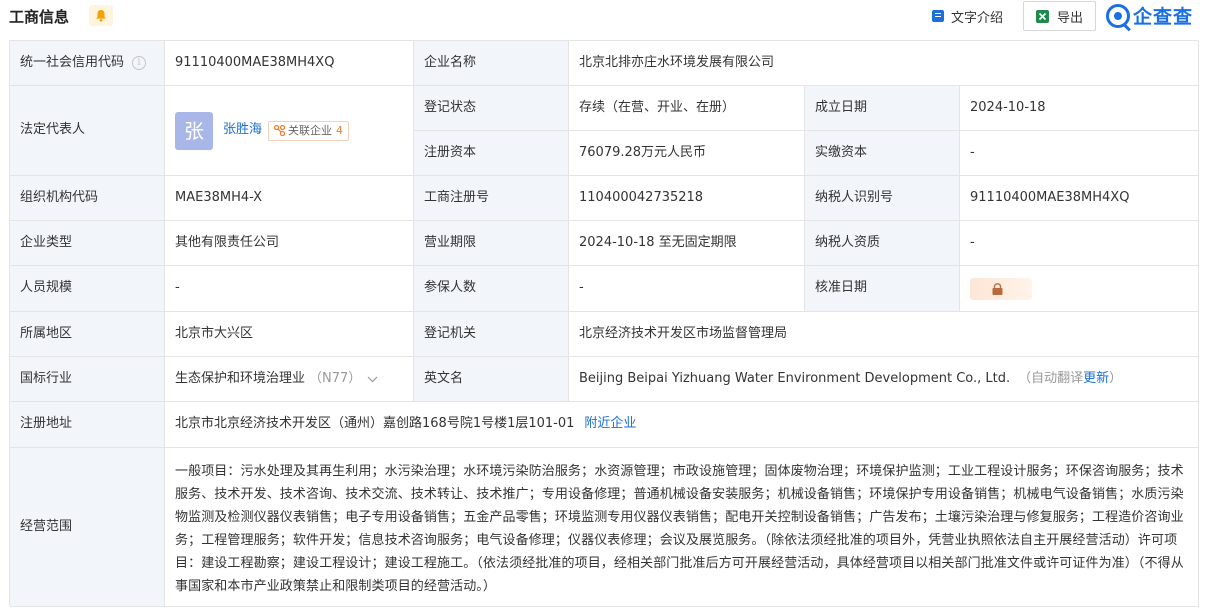  I want to click on text-intro-label: 文字介绍, so click(977, 18).